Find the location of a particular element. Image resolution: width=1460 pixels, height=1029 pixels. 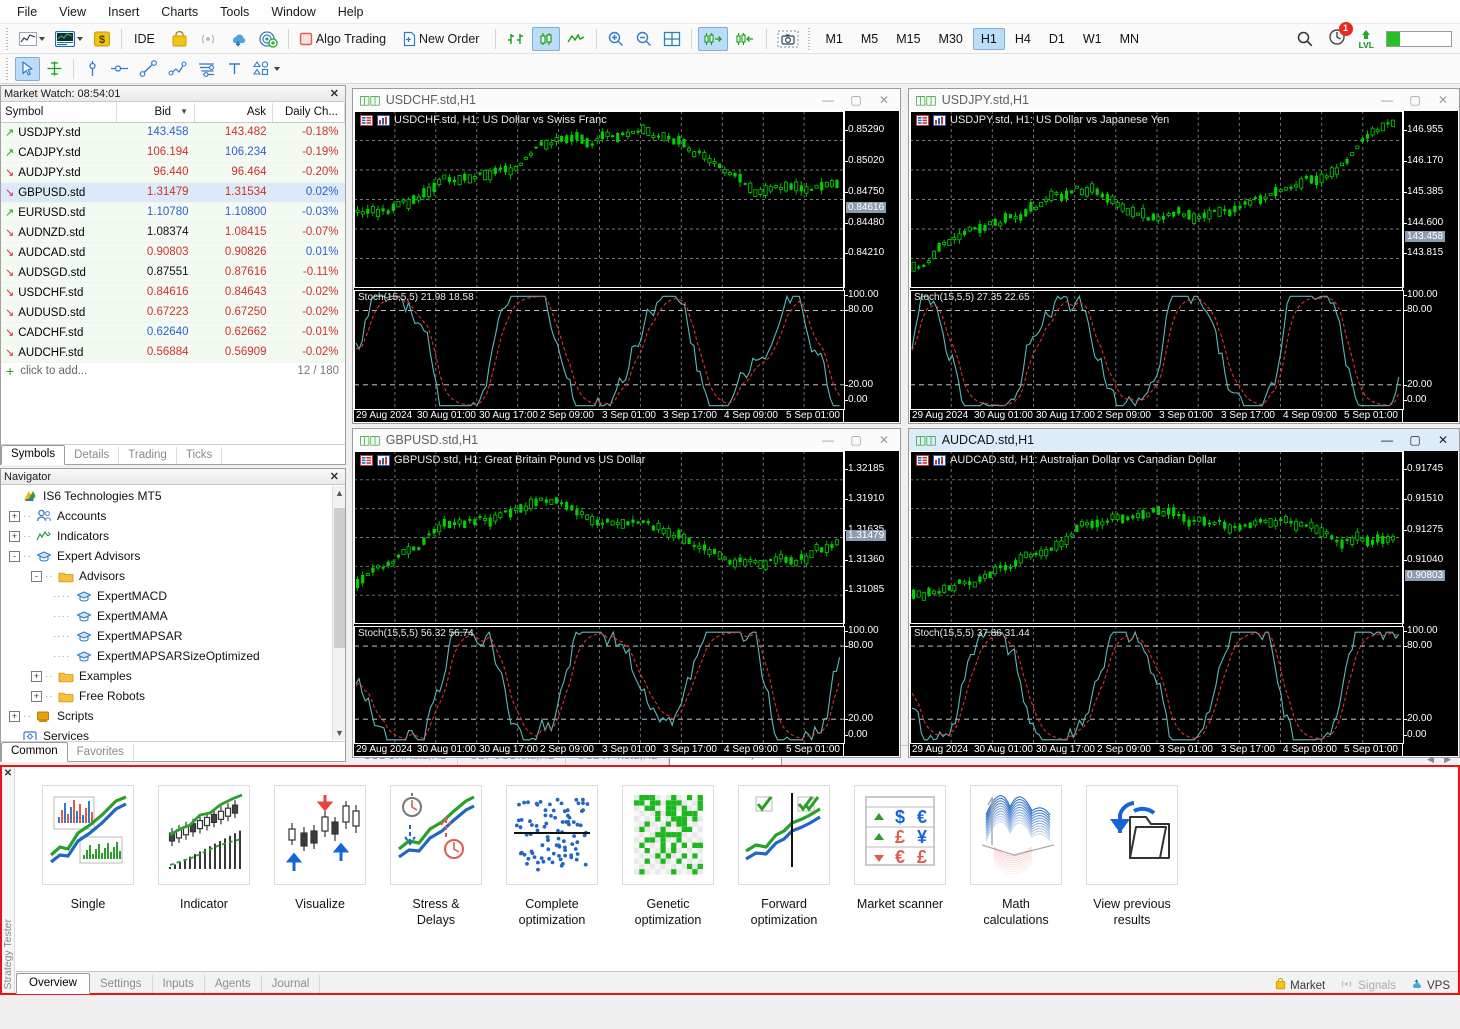

chevron-down-icon: ▼ is located at coordinates (339, 733).